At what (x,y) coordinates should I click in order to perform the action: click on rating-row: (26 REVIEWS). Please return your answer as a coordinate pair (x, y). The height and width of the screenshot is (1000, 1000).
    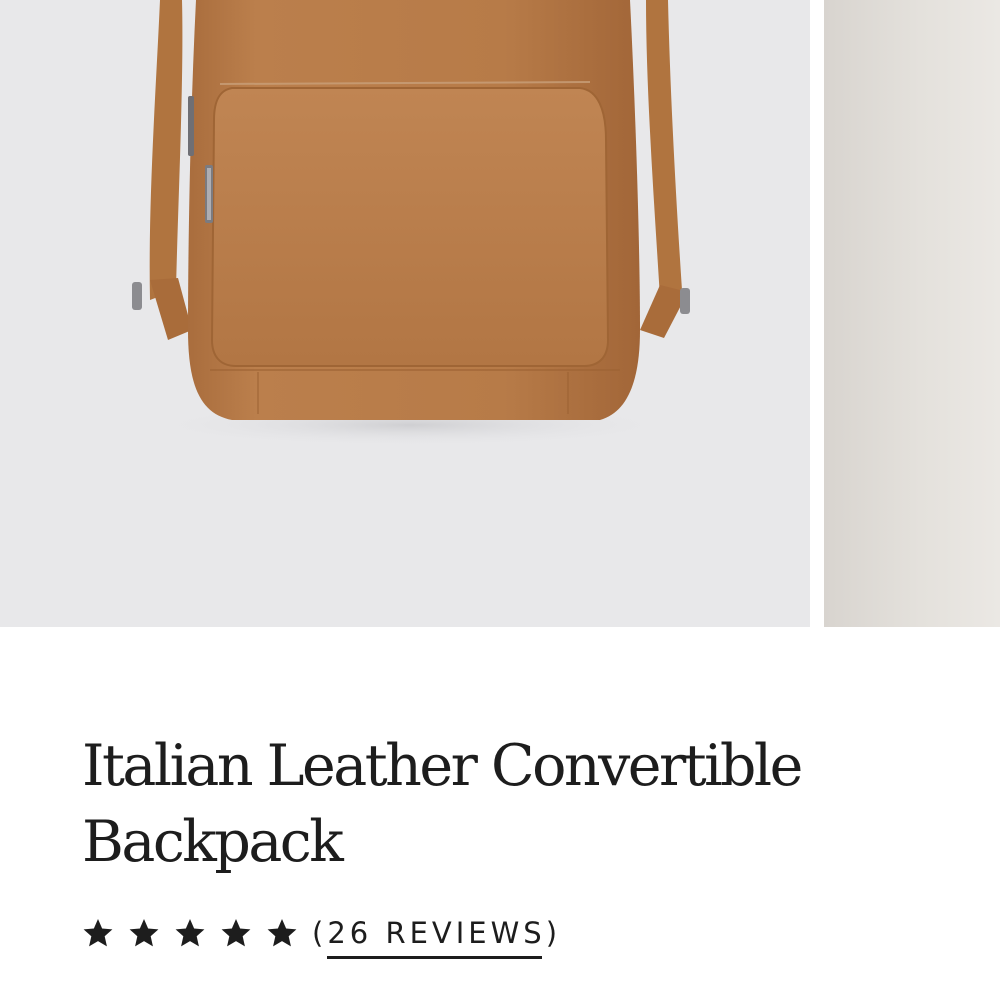
    Looking at the image, I should click on (322, 936).